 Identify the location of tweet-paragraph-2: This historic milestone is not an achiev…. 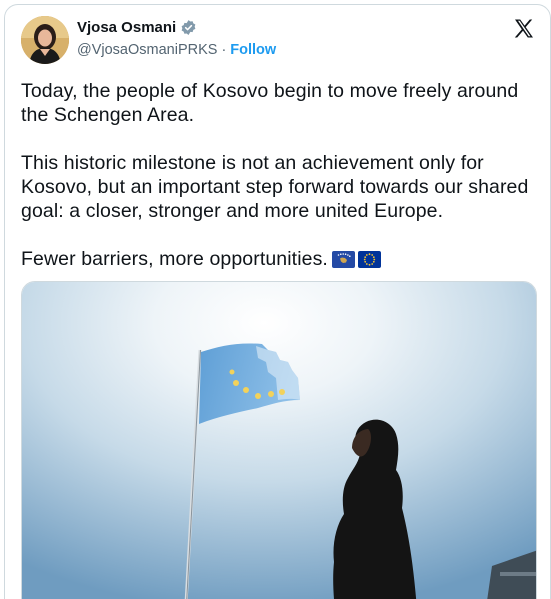
(277, 187).